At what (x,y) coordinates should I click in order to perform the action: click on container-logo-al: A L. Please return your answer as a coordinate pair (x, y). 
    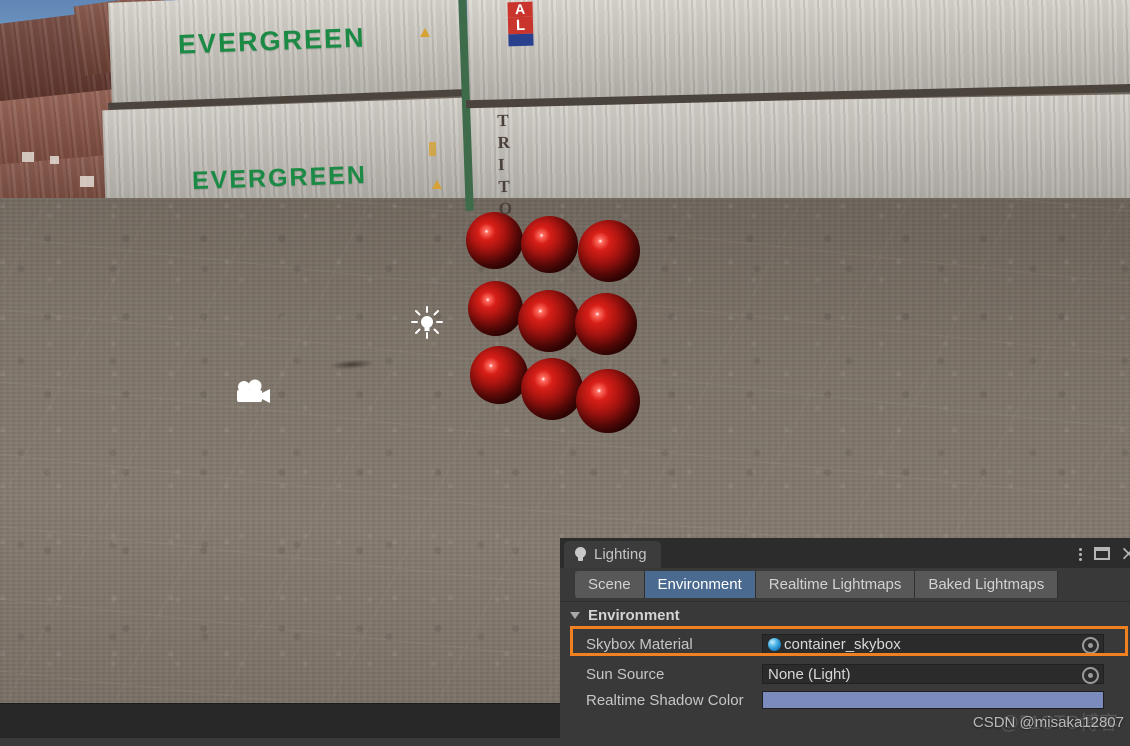
    Looking at the image, I should click on (520, 24).